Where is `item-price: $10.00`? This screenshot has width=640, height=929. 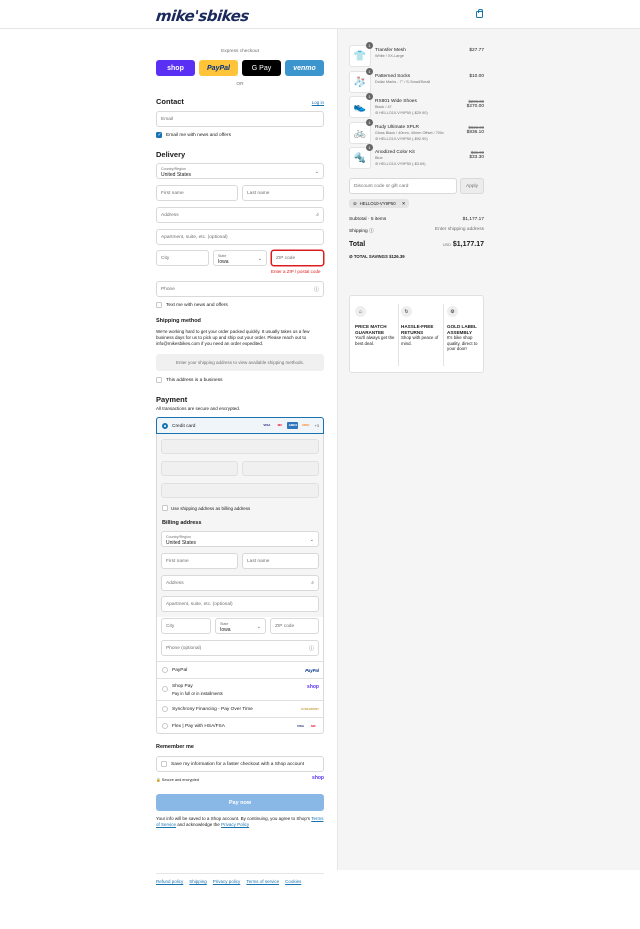 item-price: $10.00 is located at coordinates (476, 76).